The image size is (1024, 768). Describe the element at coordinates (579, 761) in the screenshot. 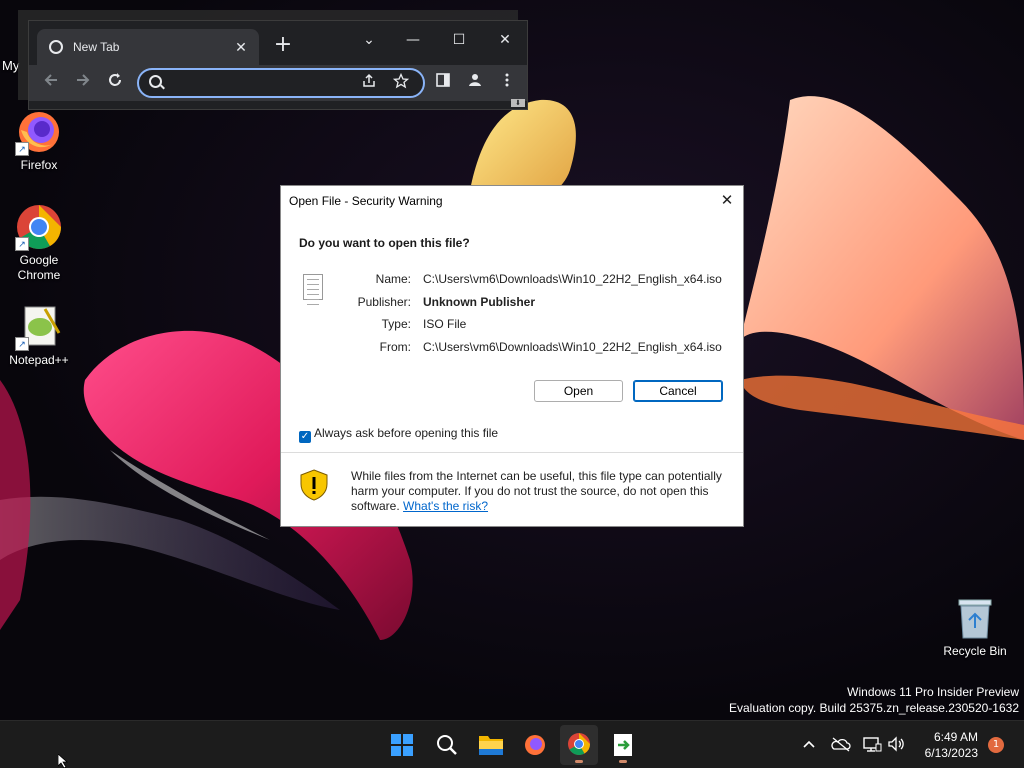

I see `active-app-indicator` at that location.